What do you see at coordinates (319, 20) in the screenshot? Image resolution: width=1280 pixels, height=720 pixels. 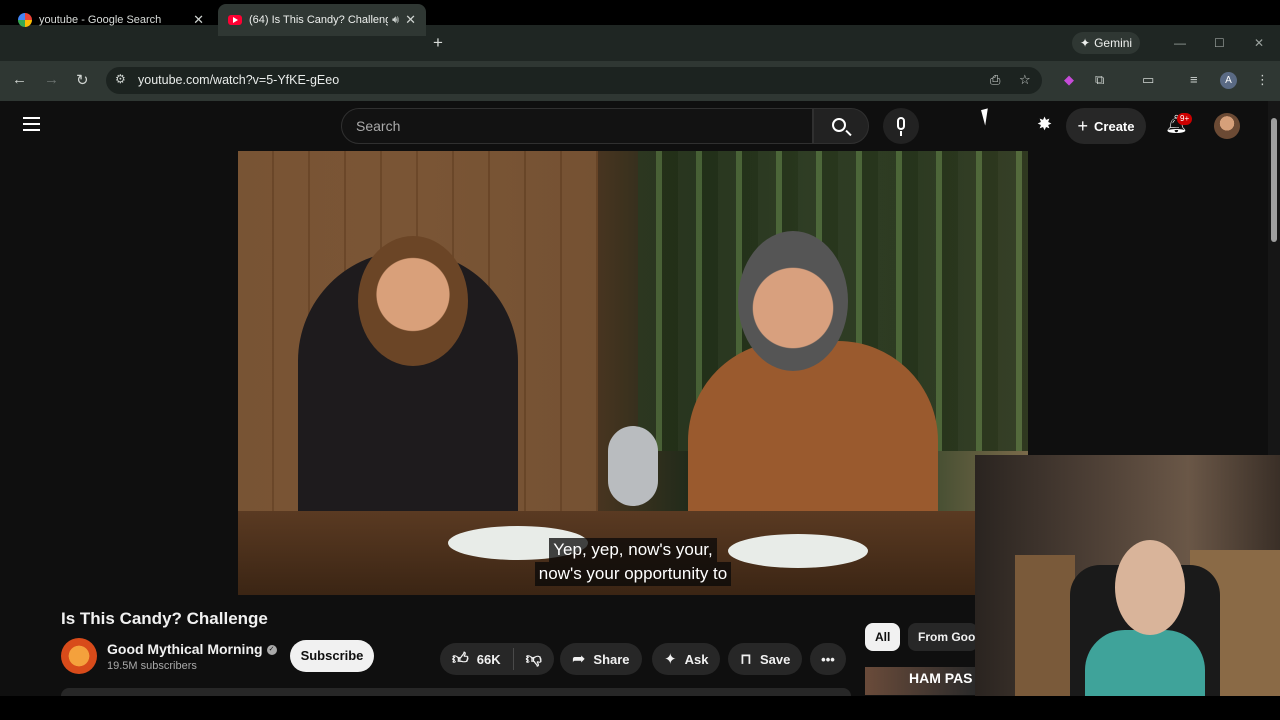 I see `tab-title: (64) Is This Candy? Challeng` at bounding box center [319, 20].